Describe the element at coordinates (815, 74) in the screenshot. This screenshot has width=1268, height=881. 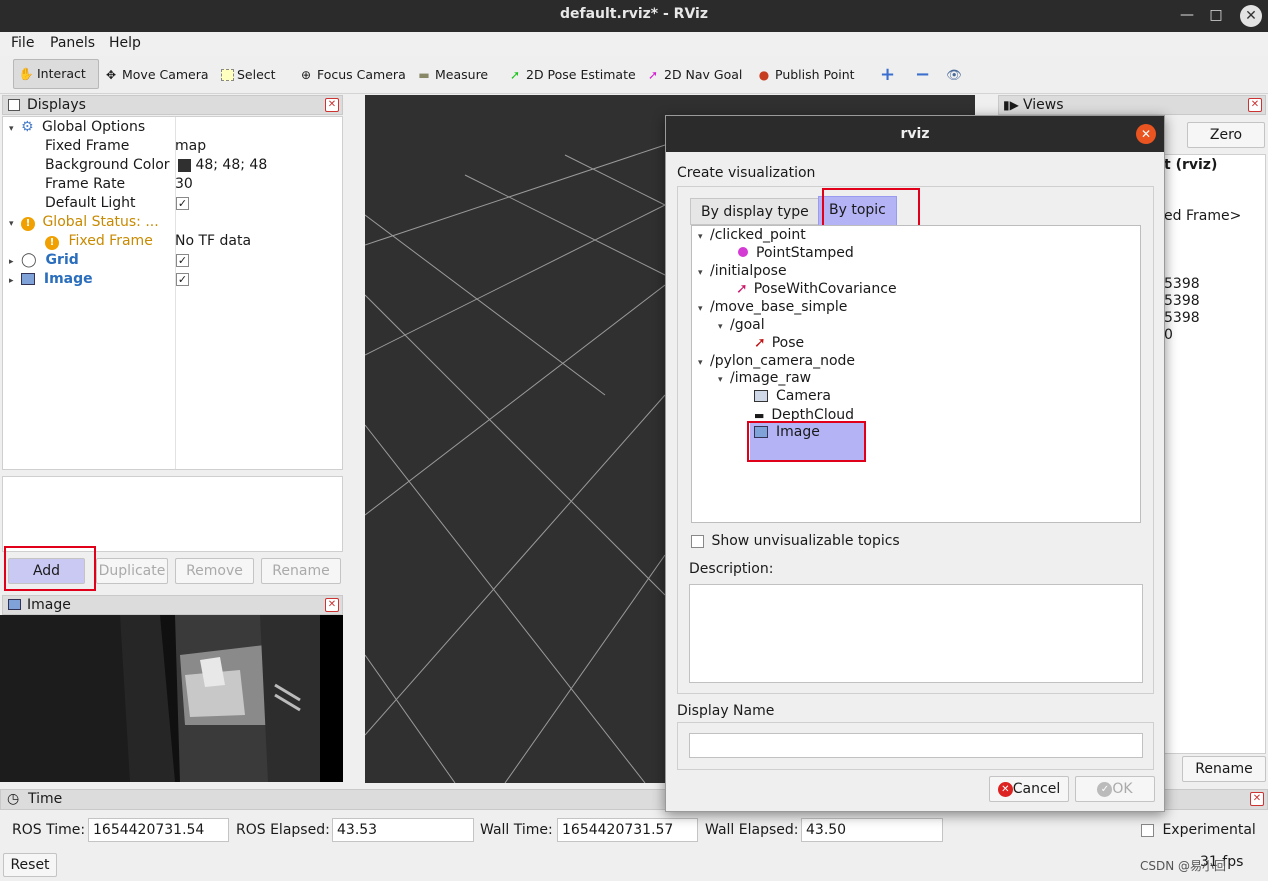
I see `publish-point-label: Publish Point` at that location.